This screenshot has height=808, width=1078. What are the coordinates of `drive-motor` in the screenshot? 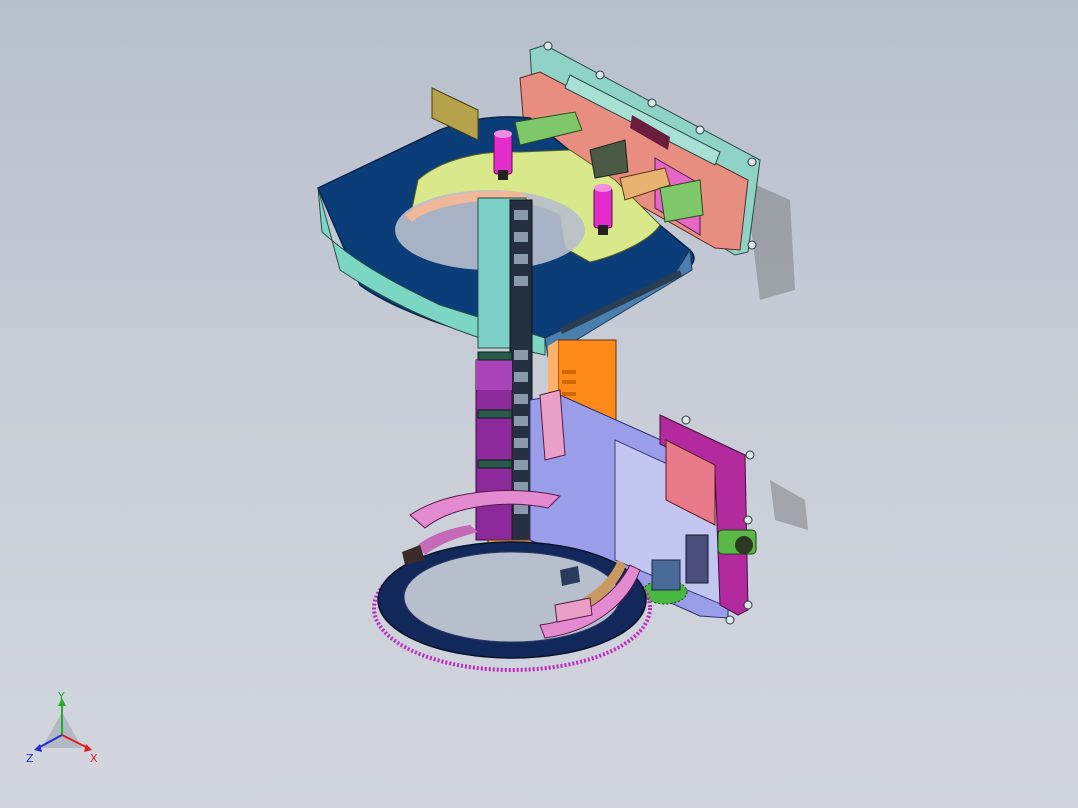 It's located at (737, 542).